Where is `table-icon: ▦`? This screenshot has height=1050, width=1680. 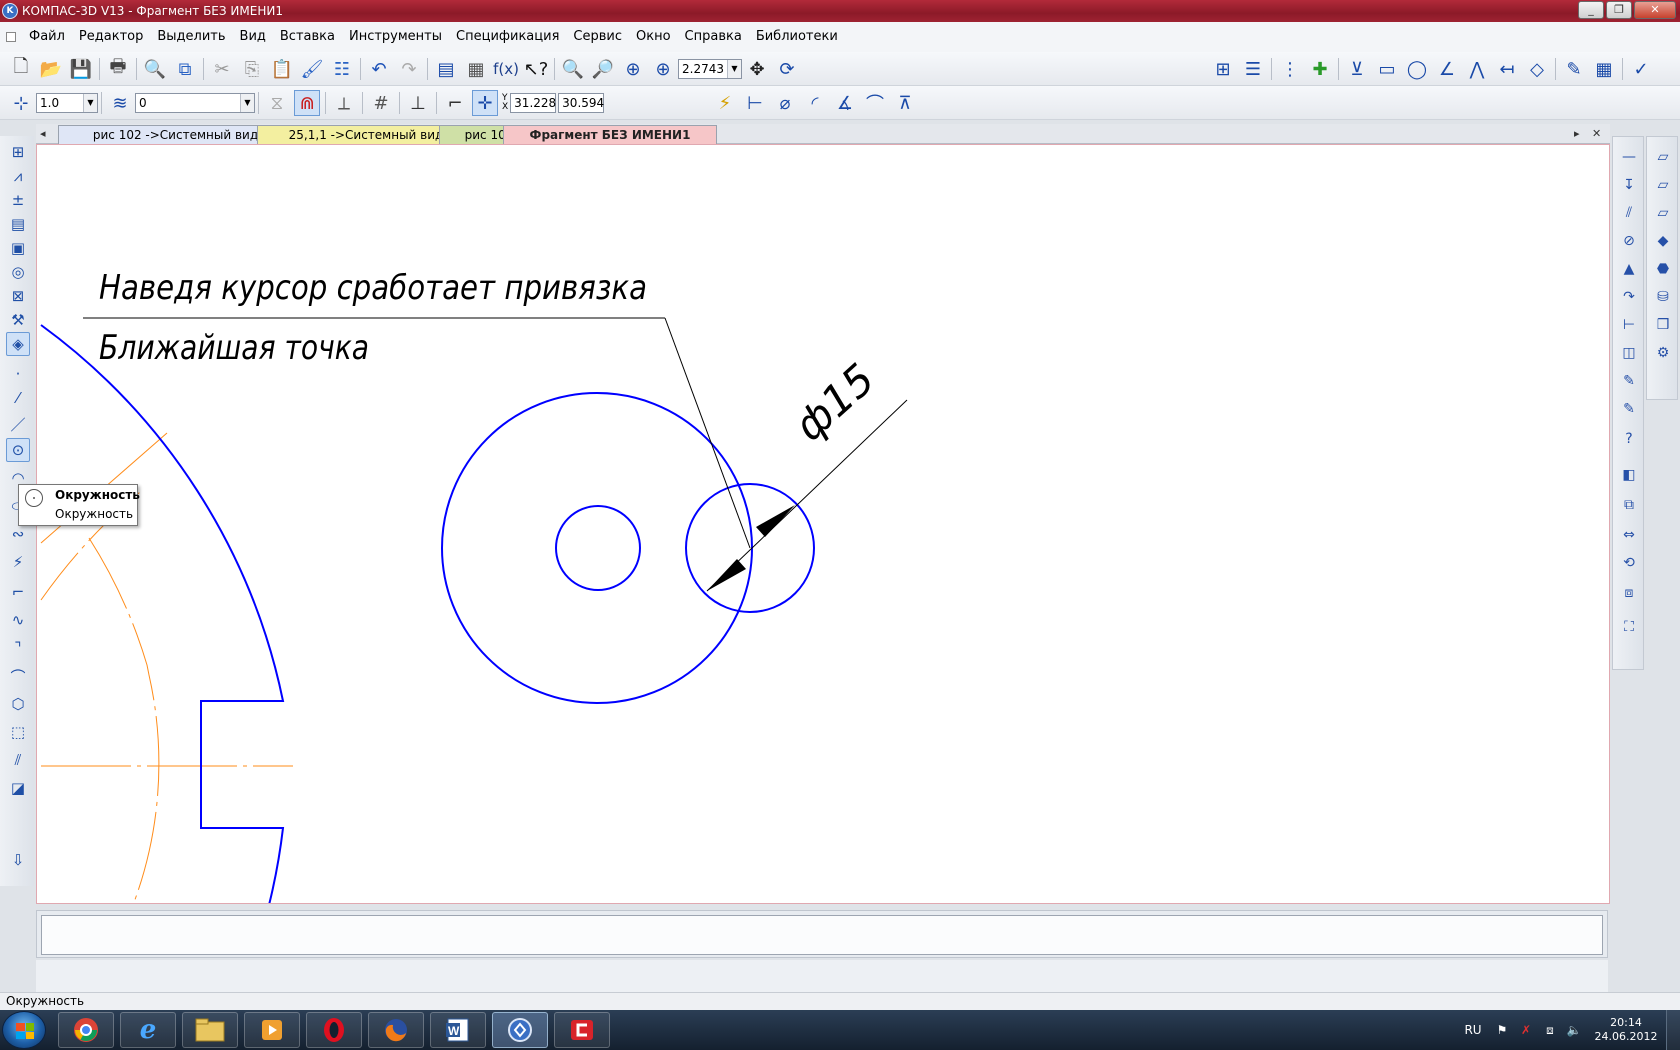
table-icon: ▦ is located at coordinates (1604, 69).